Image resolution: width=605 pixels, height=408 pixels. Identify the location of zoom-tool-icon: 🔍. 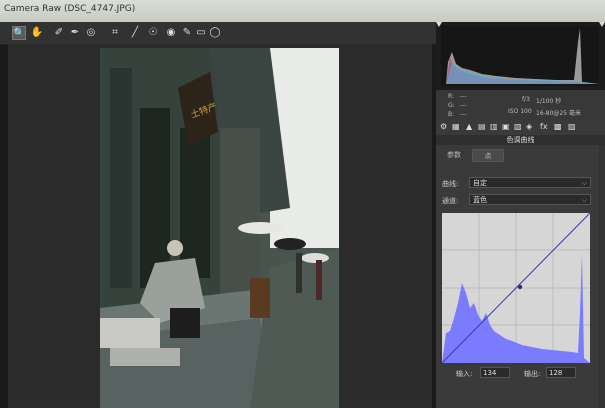
(19, 33).